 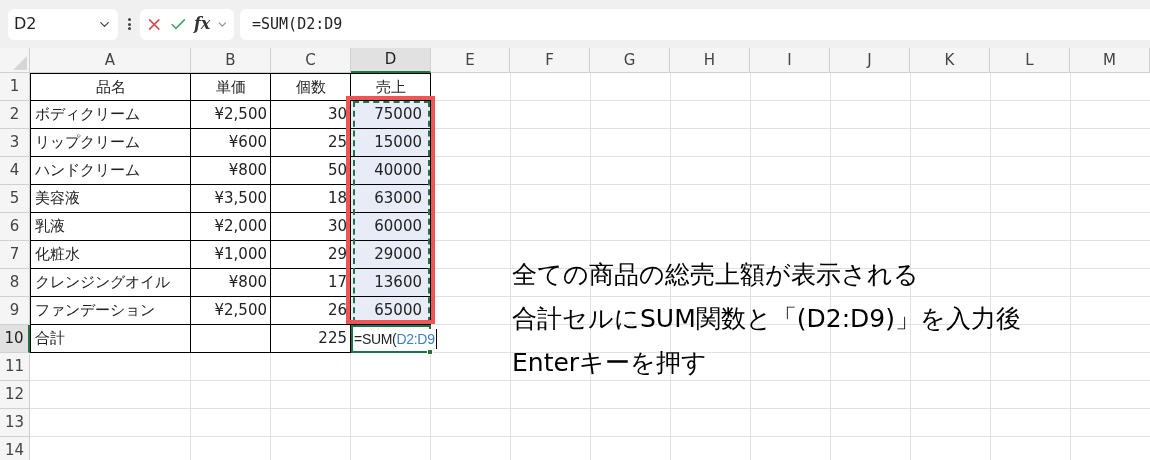 What do you see at coordinates (391, 227) in the screenshot?
I see `table-cell: 60000` at bounding box center [391, 227].